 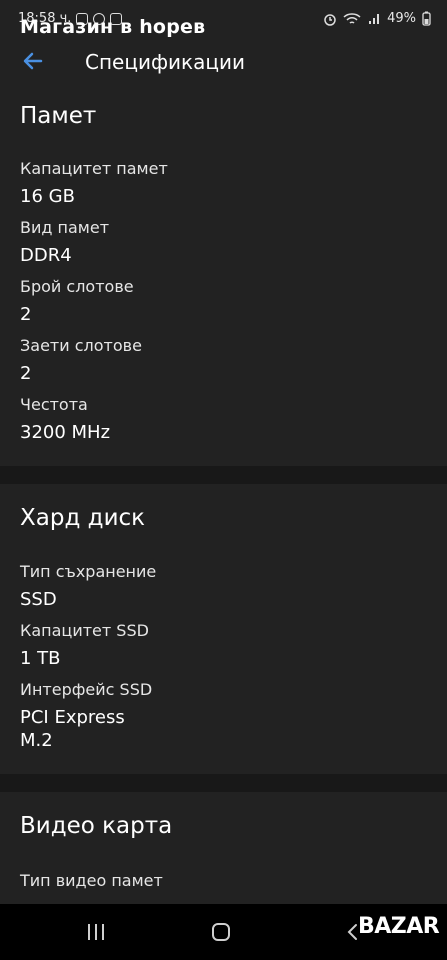 What do you see at coordinates (72, 729) in the screenshot?
I see `field-value: PCI Express M.2` at bounding box center [72, 729].